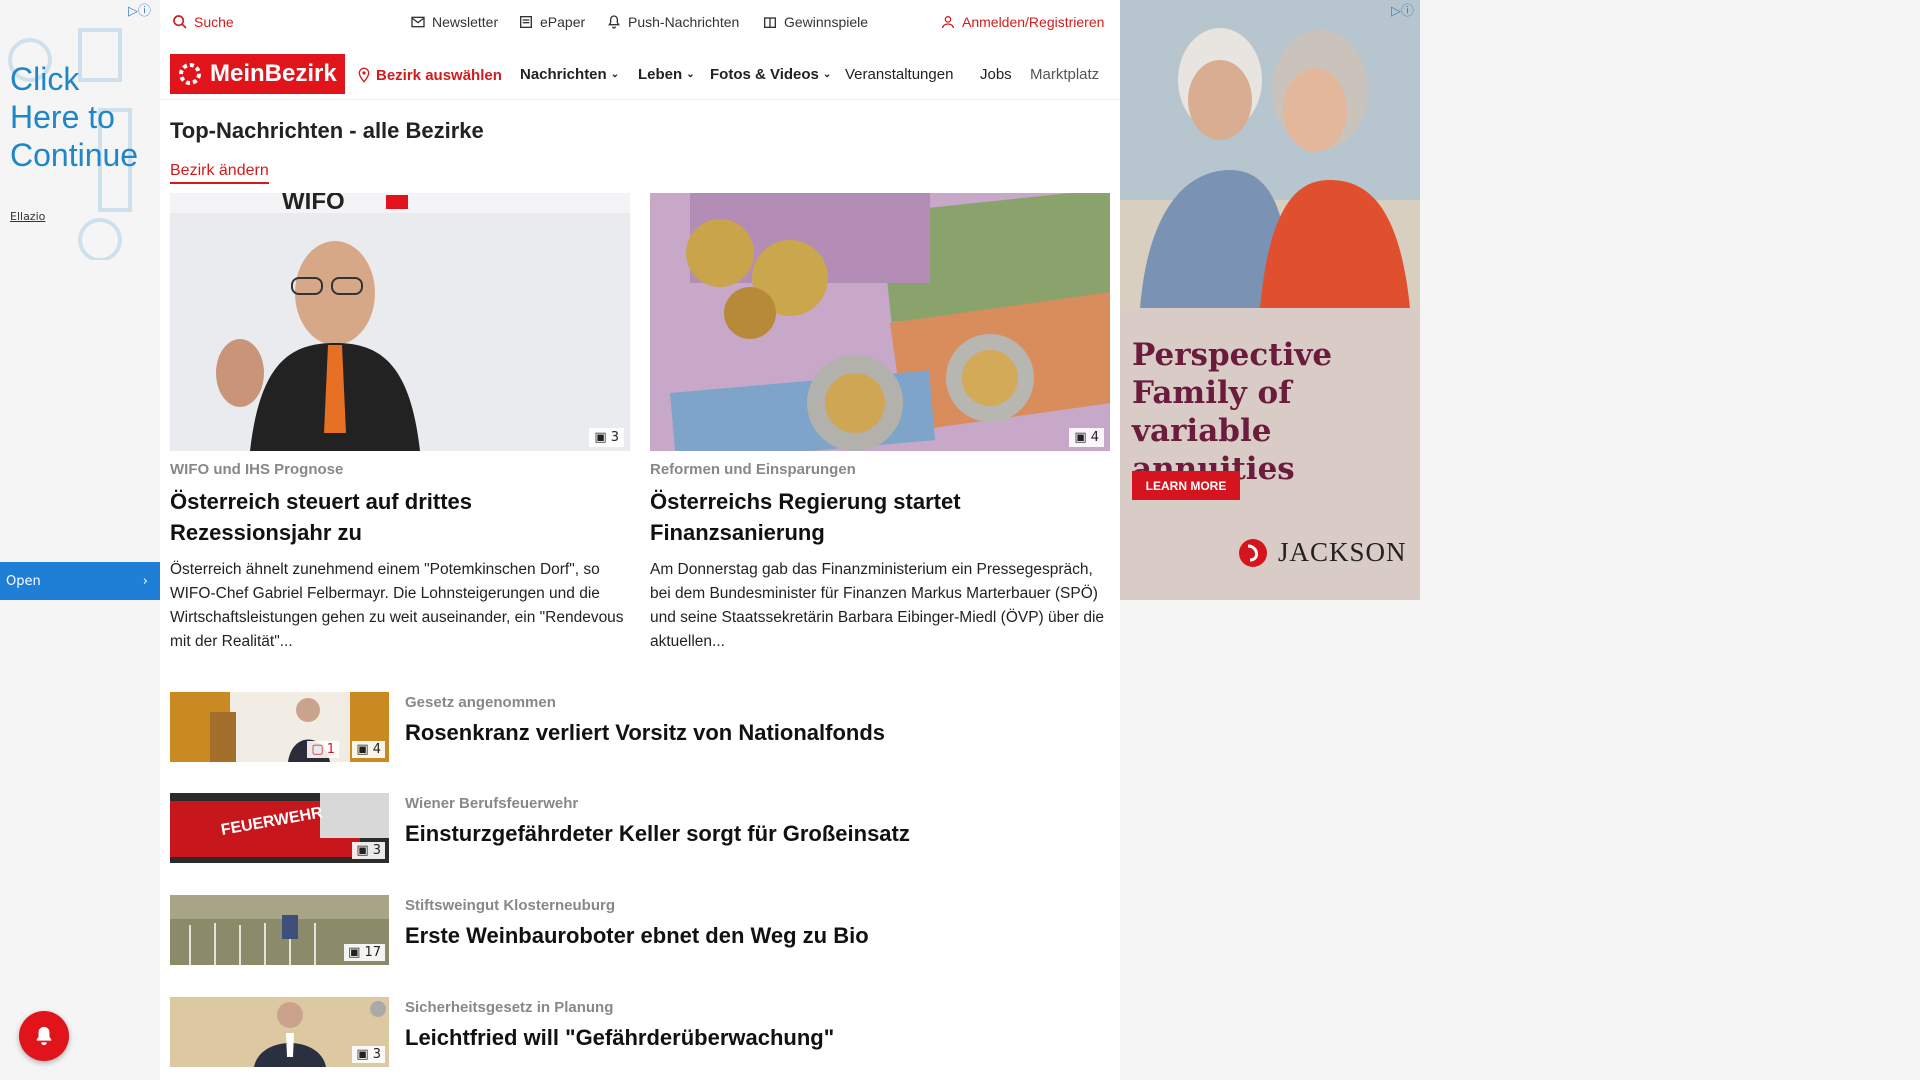 This screenshot has height=1080, width=1920. I want to click on comment-count-badge: ▢ 1, so click(323, 749).